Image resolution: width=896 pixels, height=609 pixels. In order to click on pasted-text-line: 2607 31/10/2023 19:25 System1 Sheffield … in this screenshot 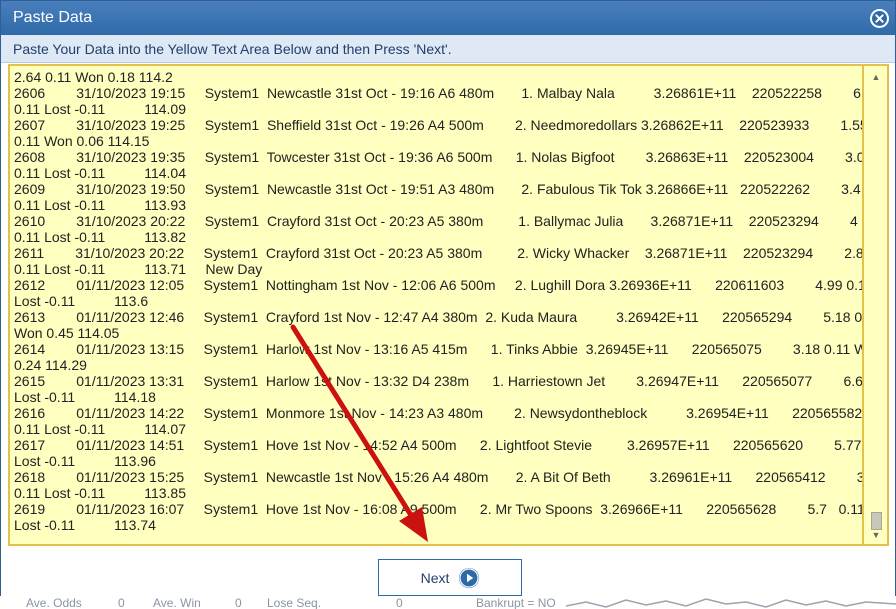, I will do `click(439, 125)`.